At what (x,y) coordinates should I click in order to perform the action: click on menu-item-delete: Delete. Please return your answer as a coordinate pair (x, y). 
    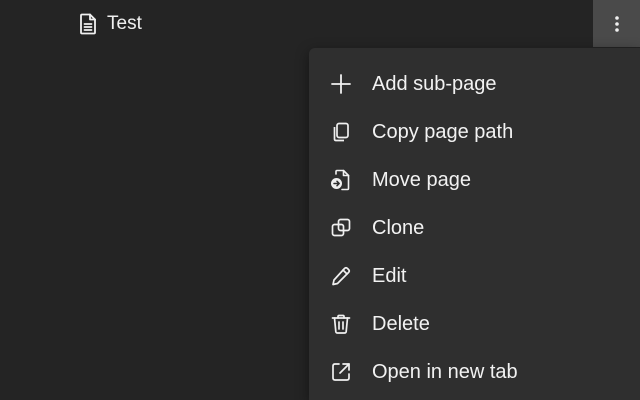
    Looking at the image, I should click on (474, 324).